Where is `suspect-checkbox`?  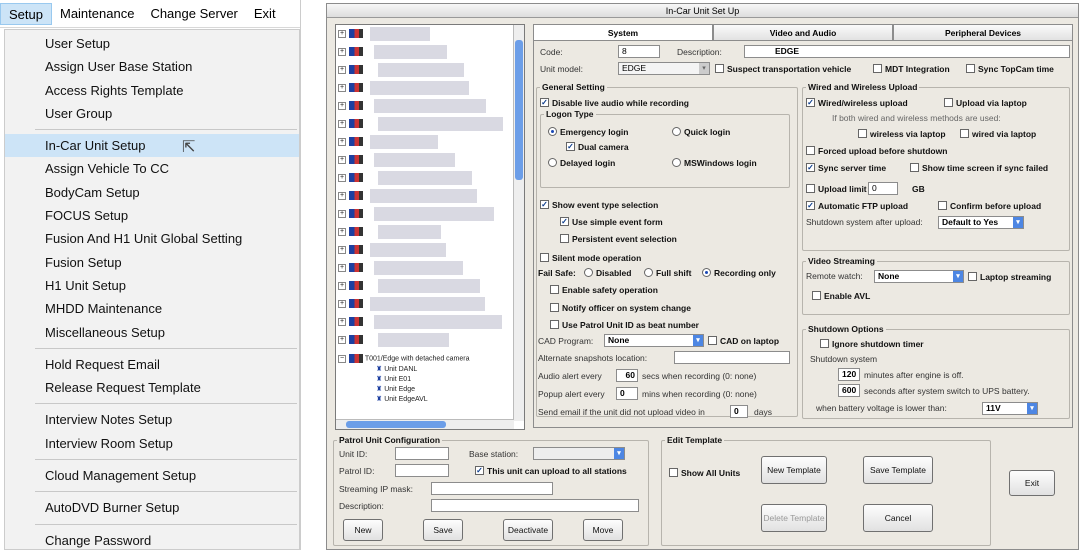 suspect-checkbox is located at coordinates (719, 68).